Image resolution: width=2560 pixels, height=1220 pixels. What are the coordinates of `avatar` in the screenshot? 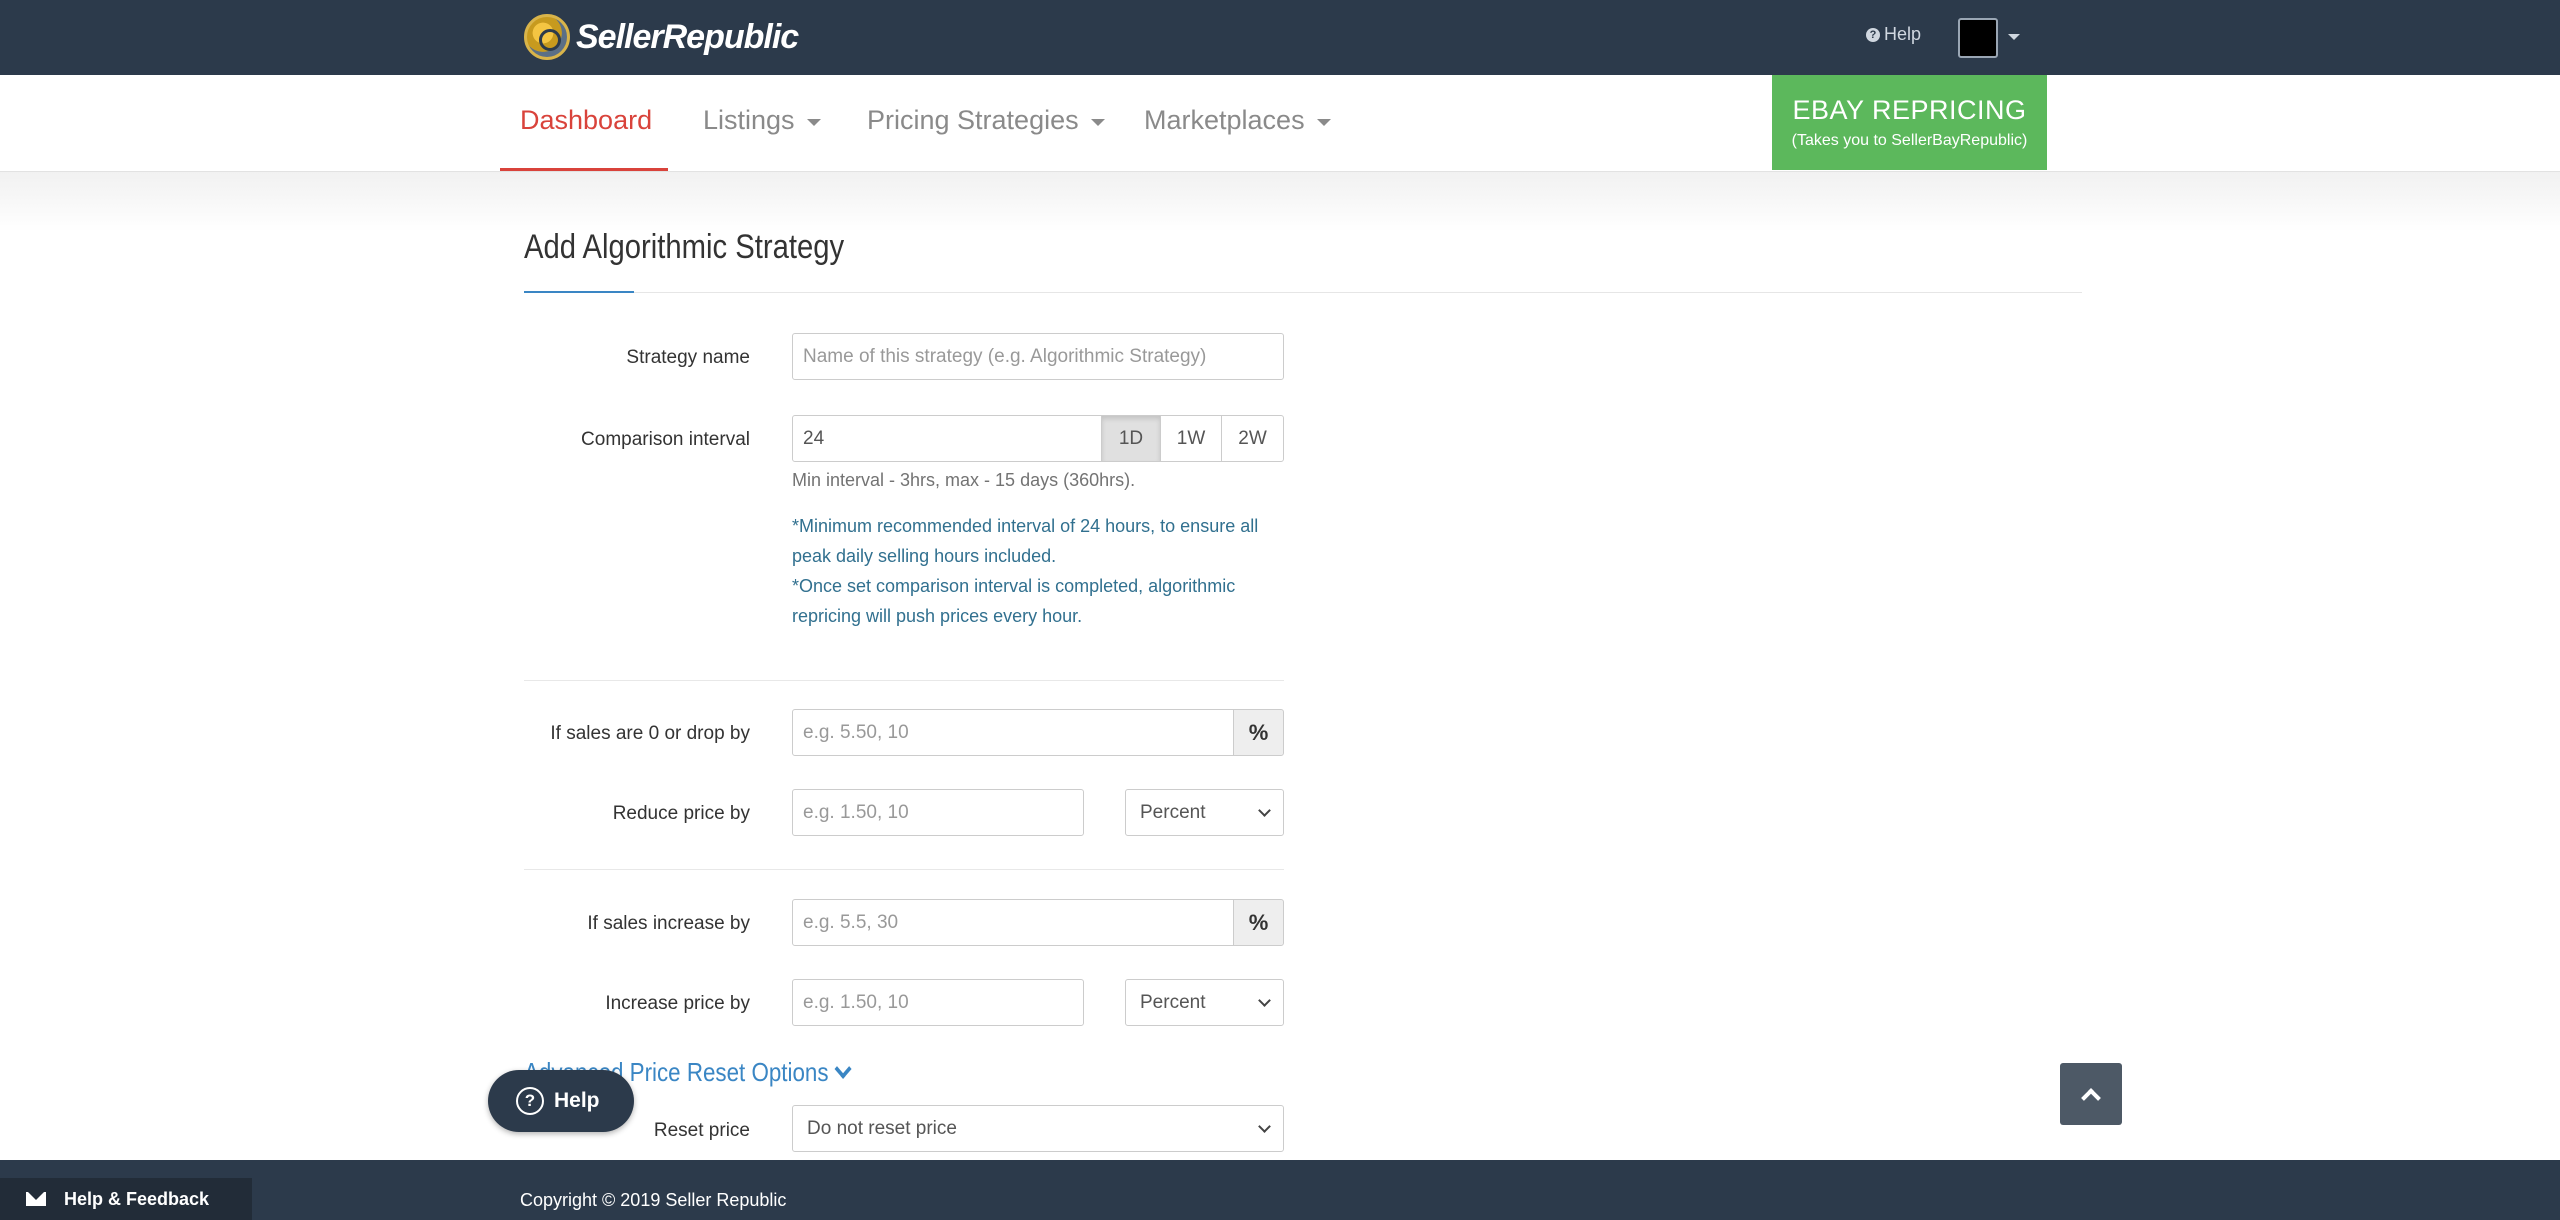 It's located at (1978, 38).